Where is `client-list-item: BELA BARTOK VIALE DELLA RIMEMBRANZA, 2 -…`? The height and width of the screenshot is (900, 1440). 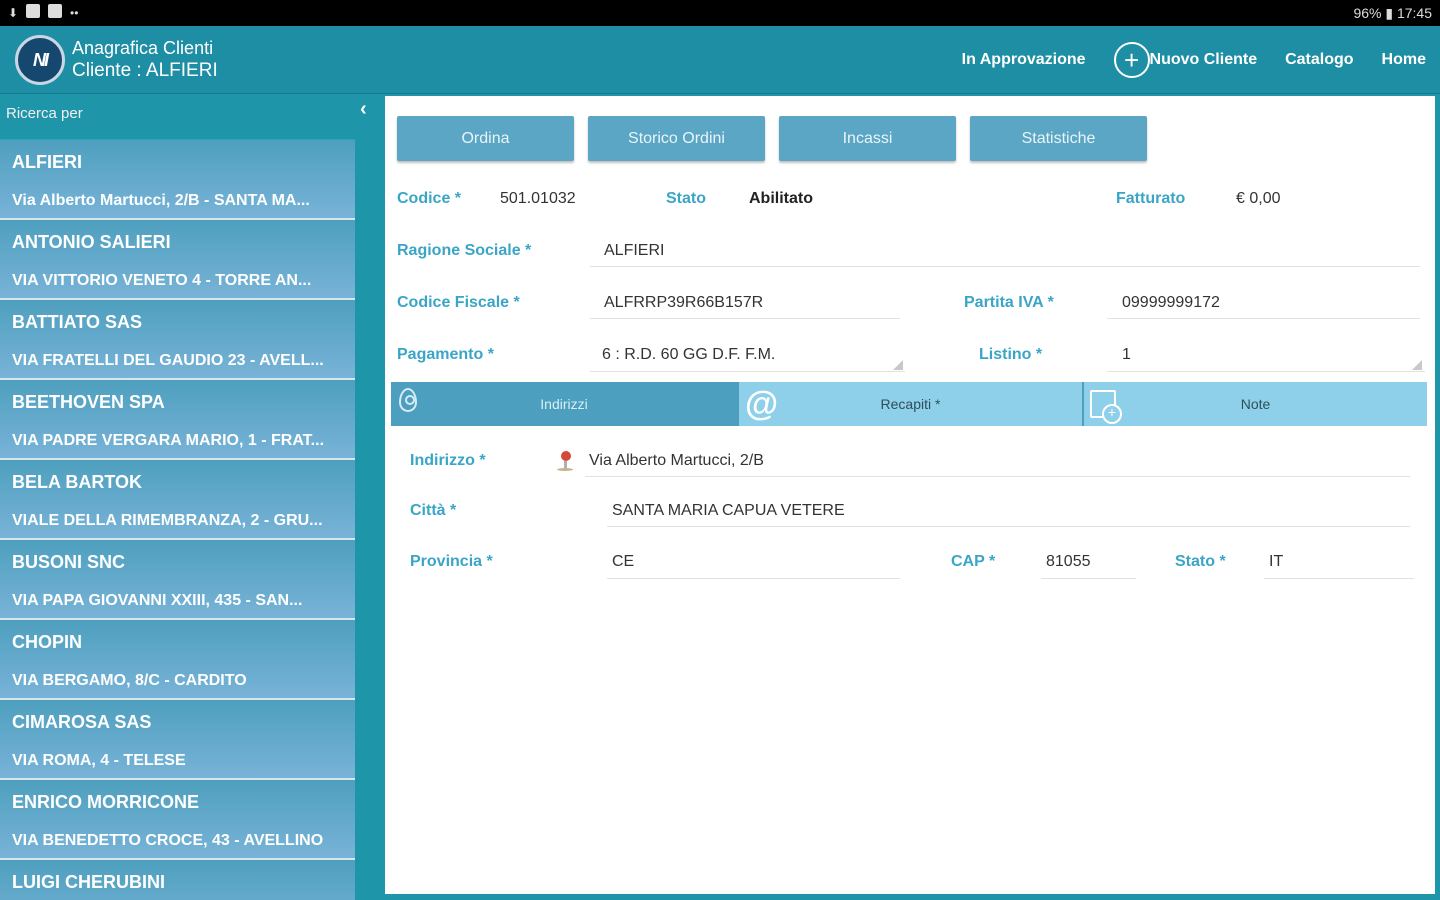 client-list-item: BELA BARTOK VIALE DELLA RIMEMBRANZA, 2 -… is located at coordinates (177, 500).